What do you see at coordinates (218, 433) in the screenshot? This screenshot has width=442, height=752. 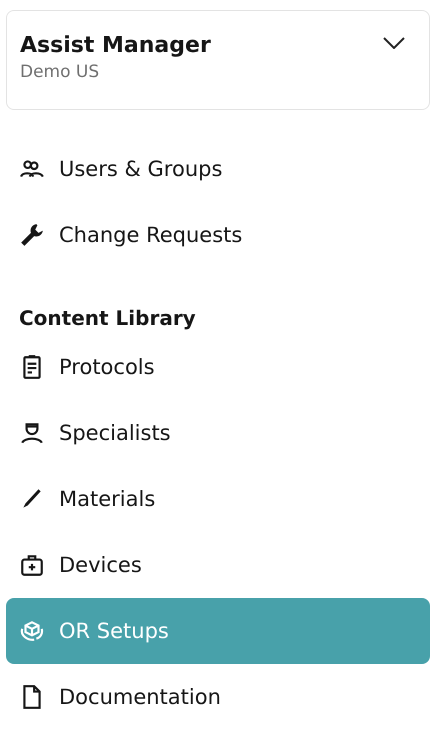 I see `nav-item: Specialists` at bounding box center [218, 433].